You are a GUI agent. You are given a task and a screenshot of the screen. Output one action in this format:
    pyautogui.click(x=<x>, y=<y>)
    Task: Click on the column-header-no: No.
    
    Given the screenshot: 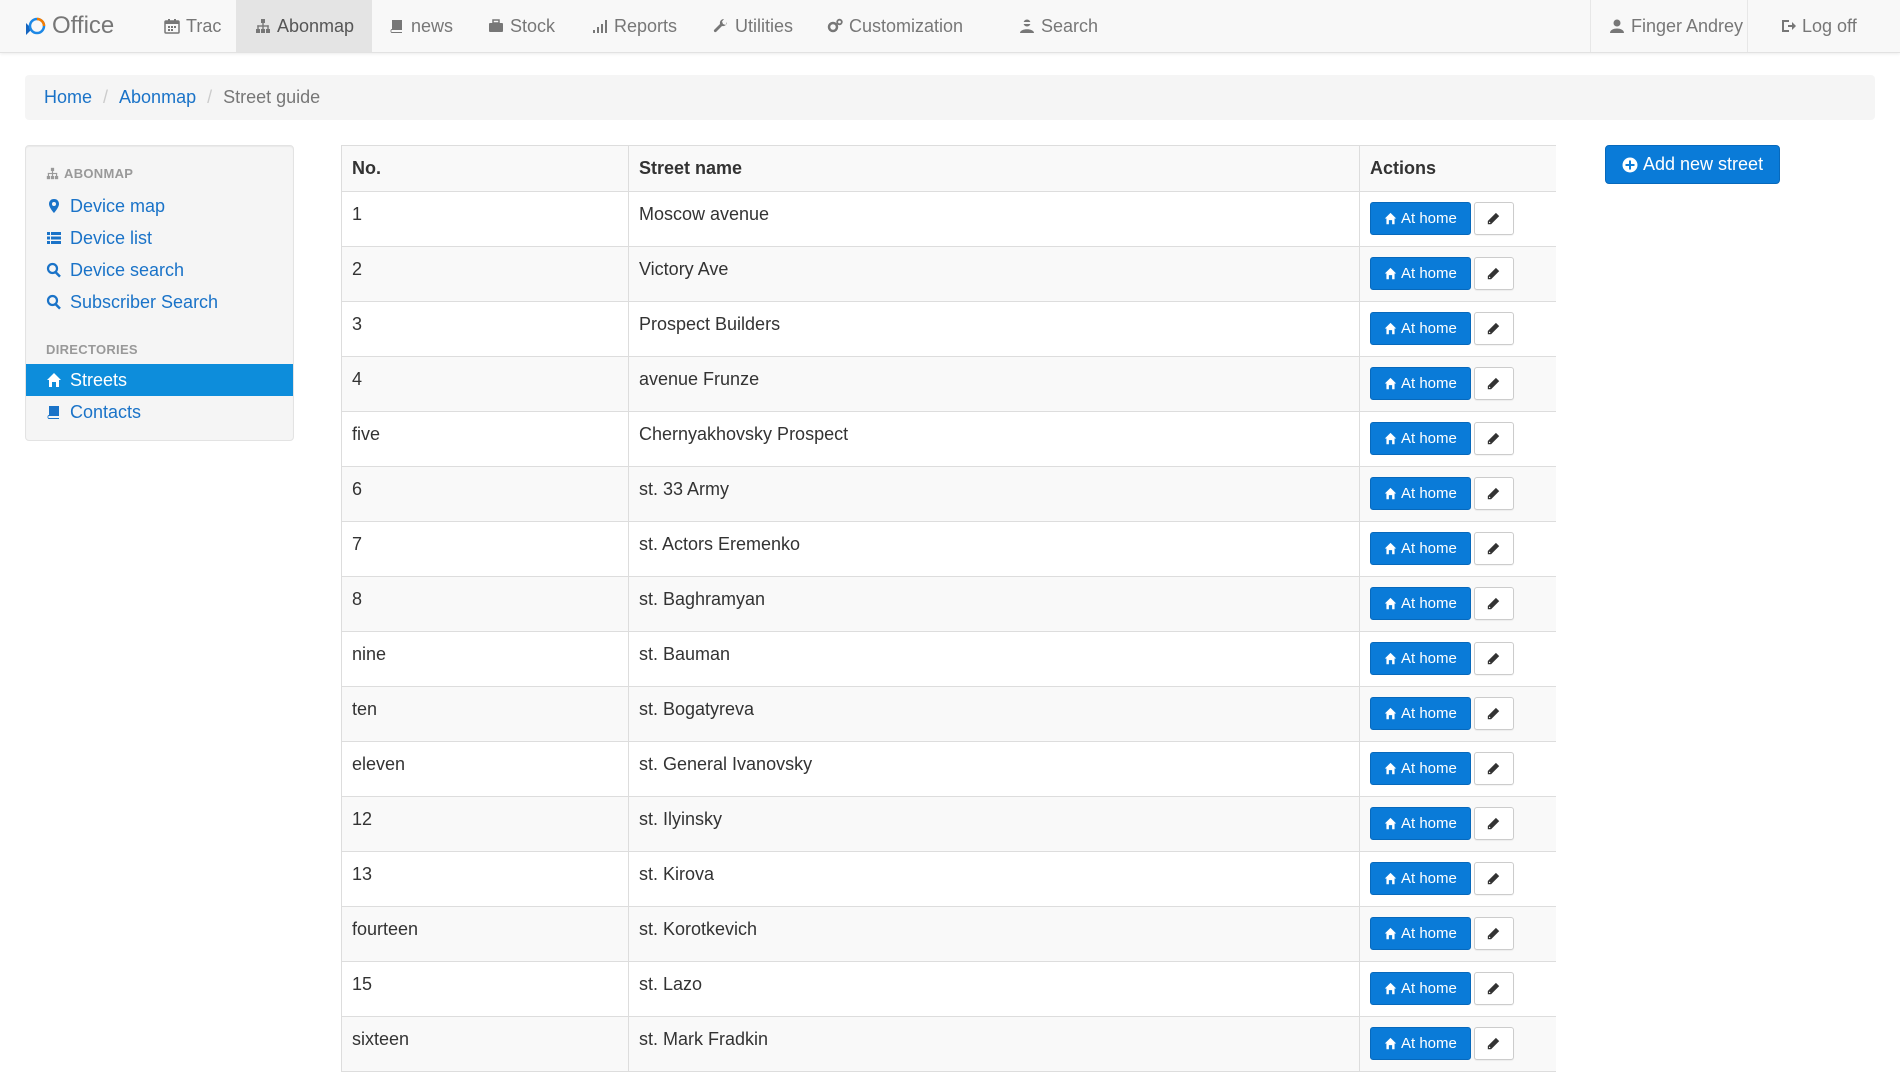 What is the action you would take?
    pyautogui.click(x=485, y=168)
    